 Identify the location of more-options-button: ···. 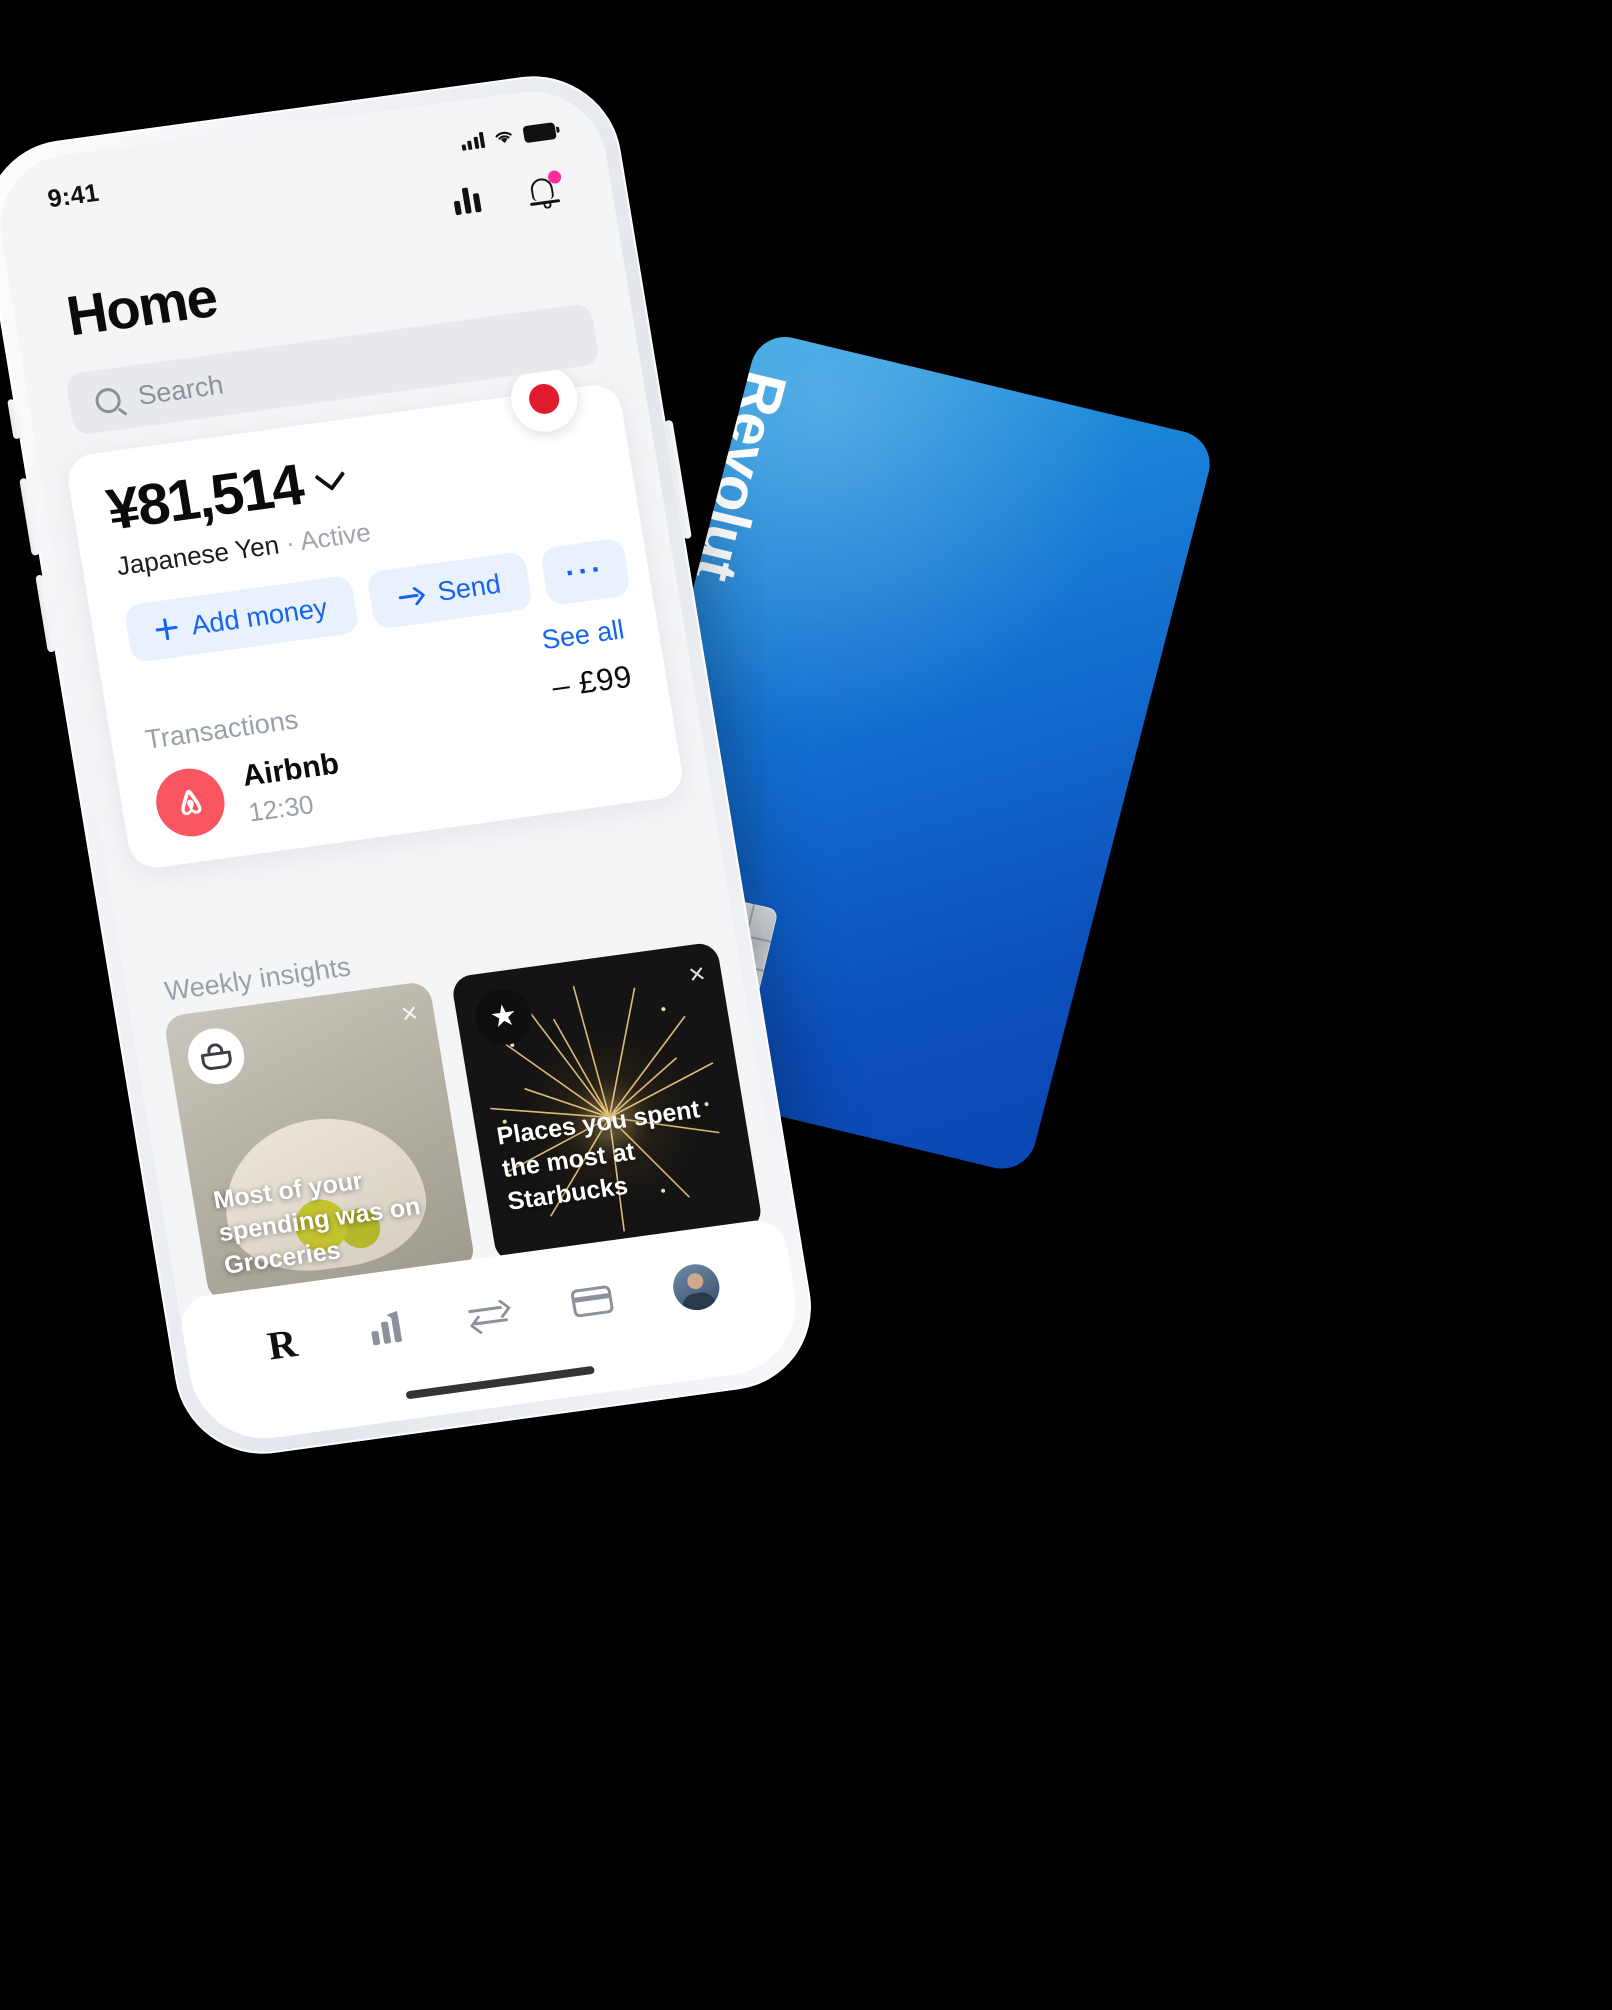
(585, 572).